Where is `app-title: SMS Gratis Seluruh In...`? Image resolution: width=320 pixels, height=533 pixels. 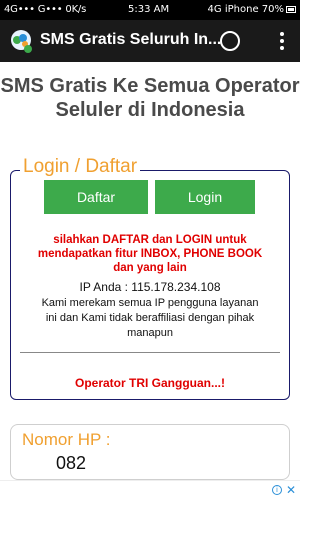
app-title: SMS Gratis Seluruh In... is located at coordinates (131, 39).